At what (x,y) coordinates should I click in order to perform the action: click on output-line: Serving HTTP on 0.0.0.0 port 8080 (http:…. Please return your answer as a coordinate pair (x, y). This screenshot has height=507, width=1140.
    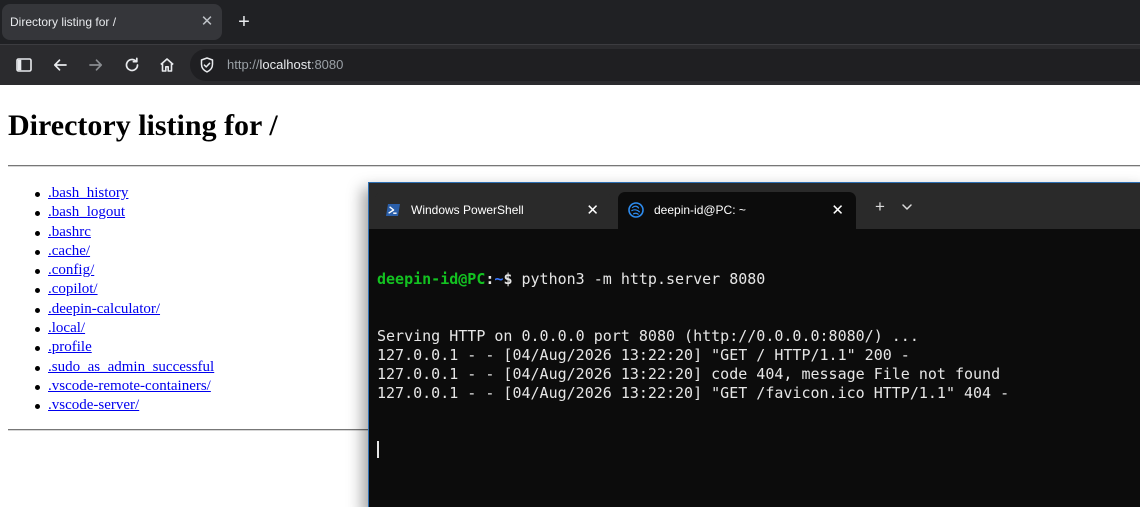
    Looking at the image, I should click on (648, 336).